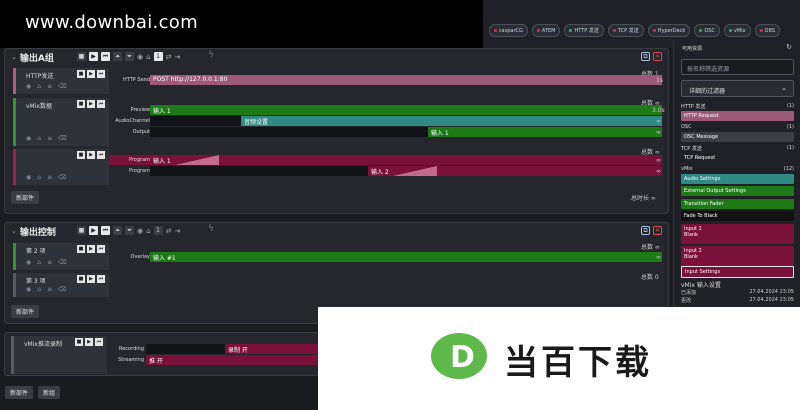 This screenshot has width=800, height=410. What do you see at coordinates (241, 360) in the screenshot?
I see `timeline-clip: 推 开` at bounding box center [241, 360].